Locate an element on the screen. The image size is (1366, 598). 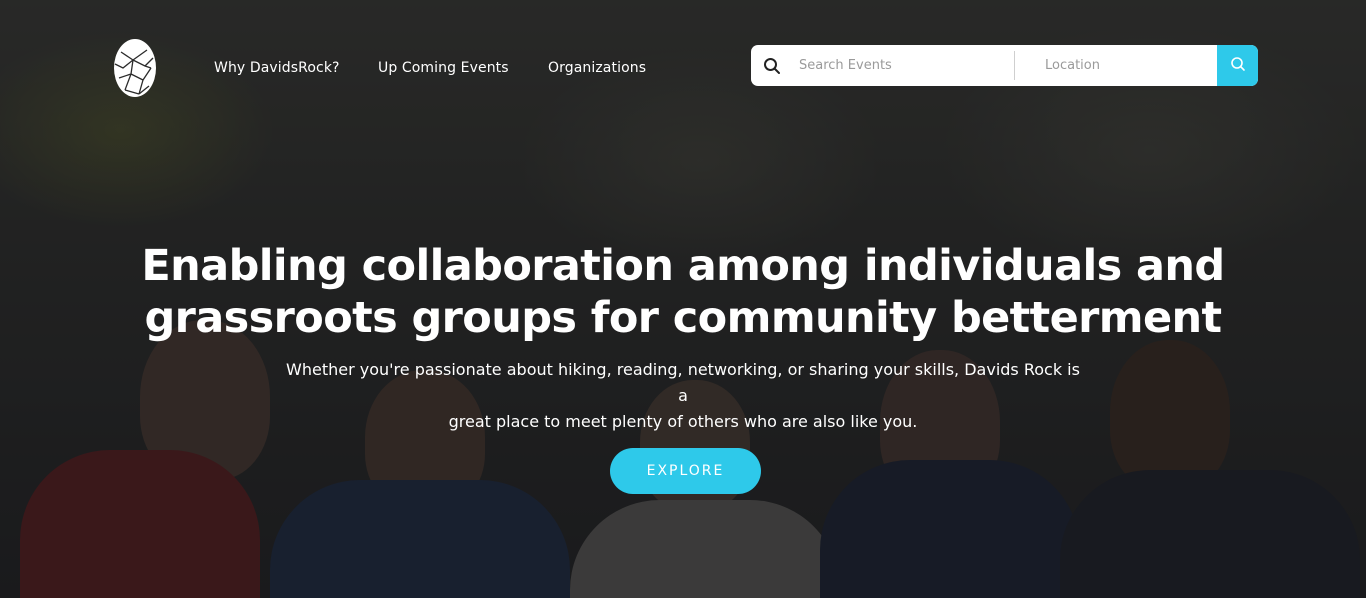
nav-link-organizations: Organizations is located at coordinates (597, 68).